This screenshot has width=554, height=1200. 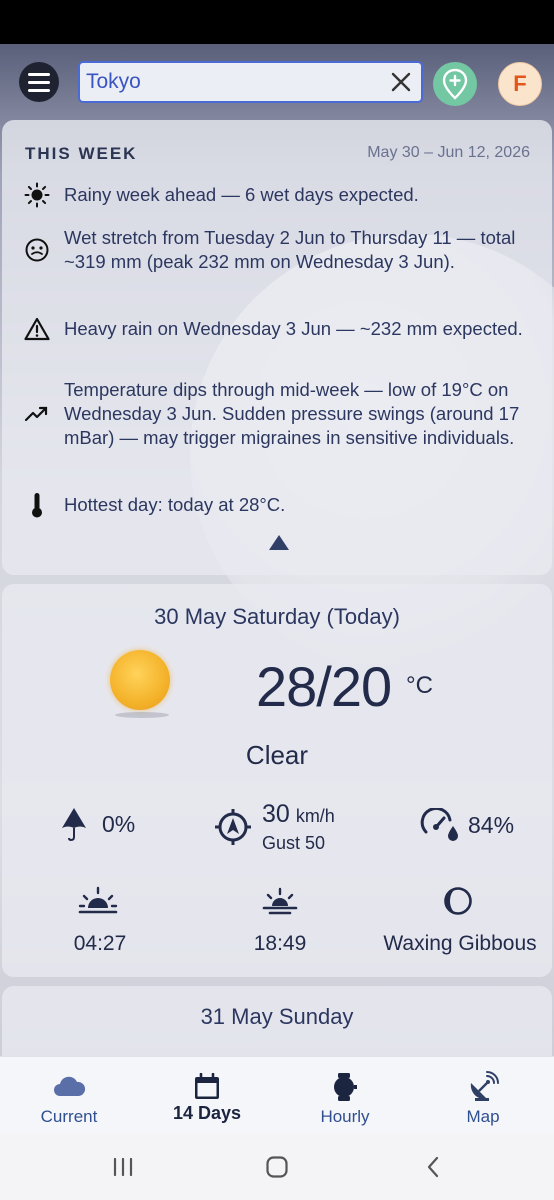 I want to click on thermometer-icon, so click(x=37, y=505).